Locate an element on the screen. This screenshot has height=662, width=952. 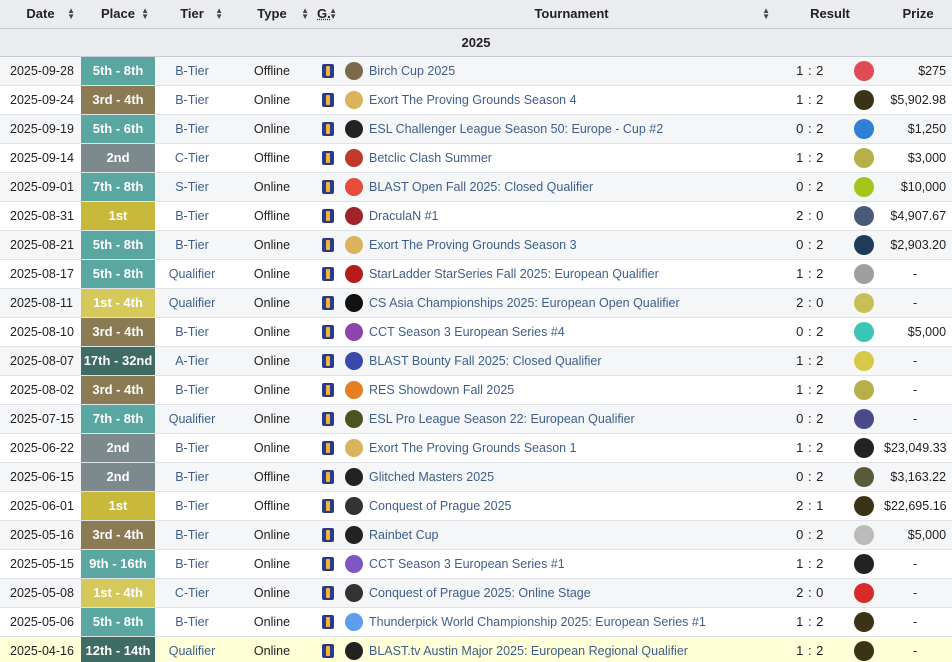
row-tournament-link: Birch Cup 2025 is located at coordinates (572, 71).